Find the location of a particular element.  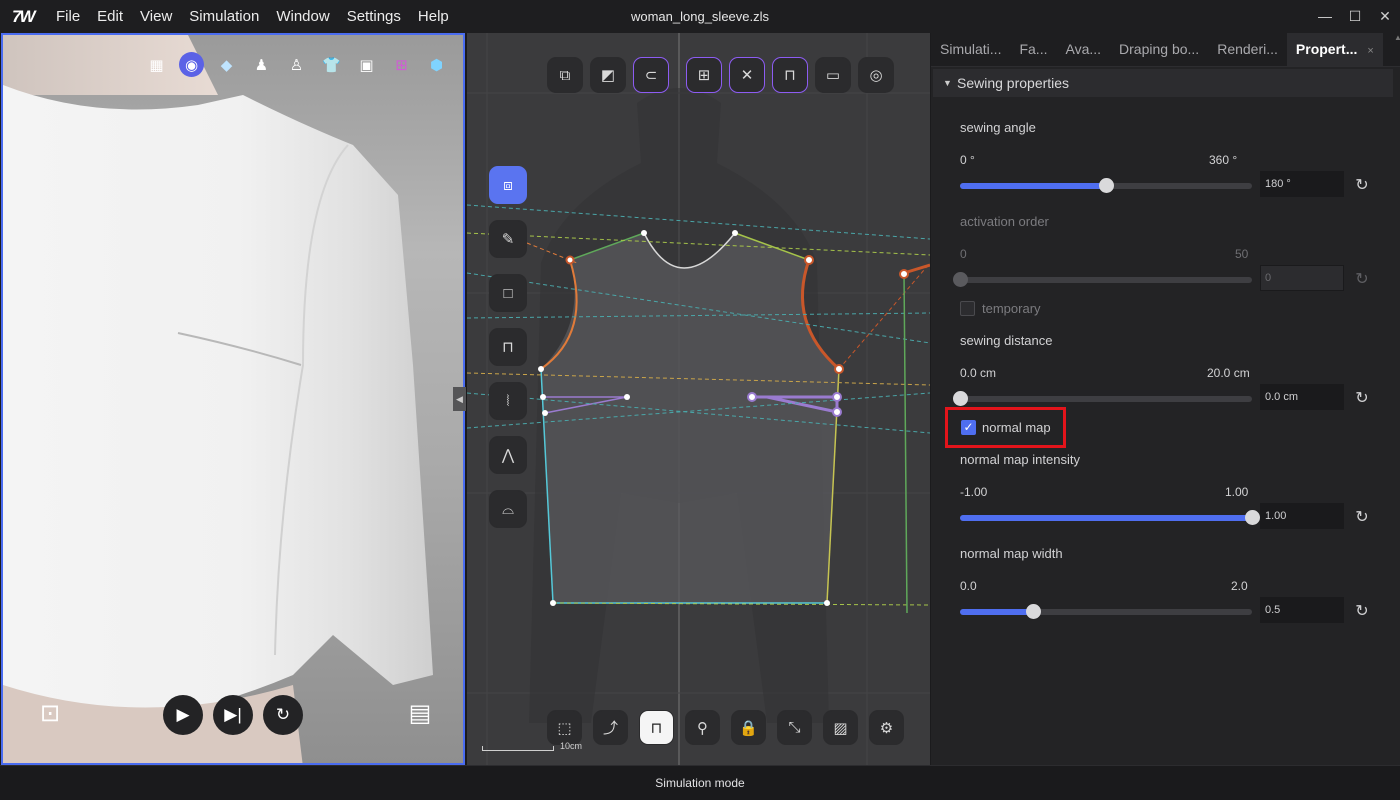

fabric-block-icon: ◆ is located at coordinates (226, 64).